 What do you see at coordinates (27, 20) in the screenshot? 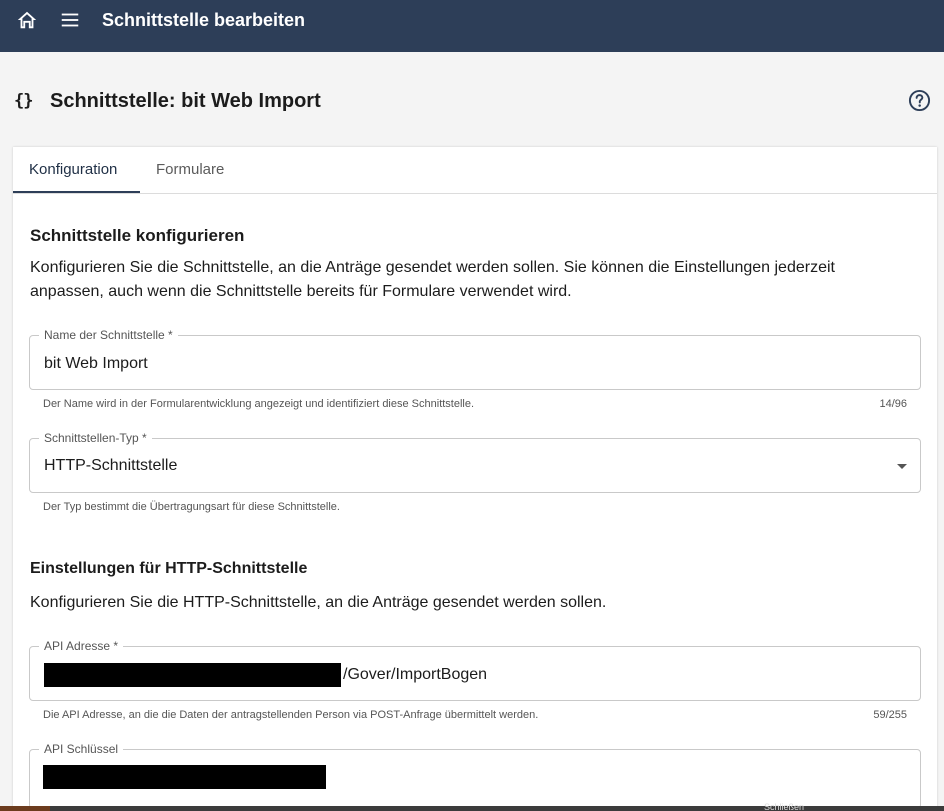
I see `home-icon` at bounding box center [27, 20].